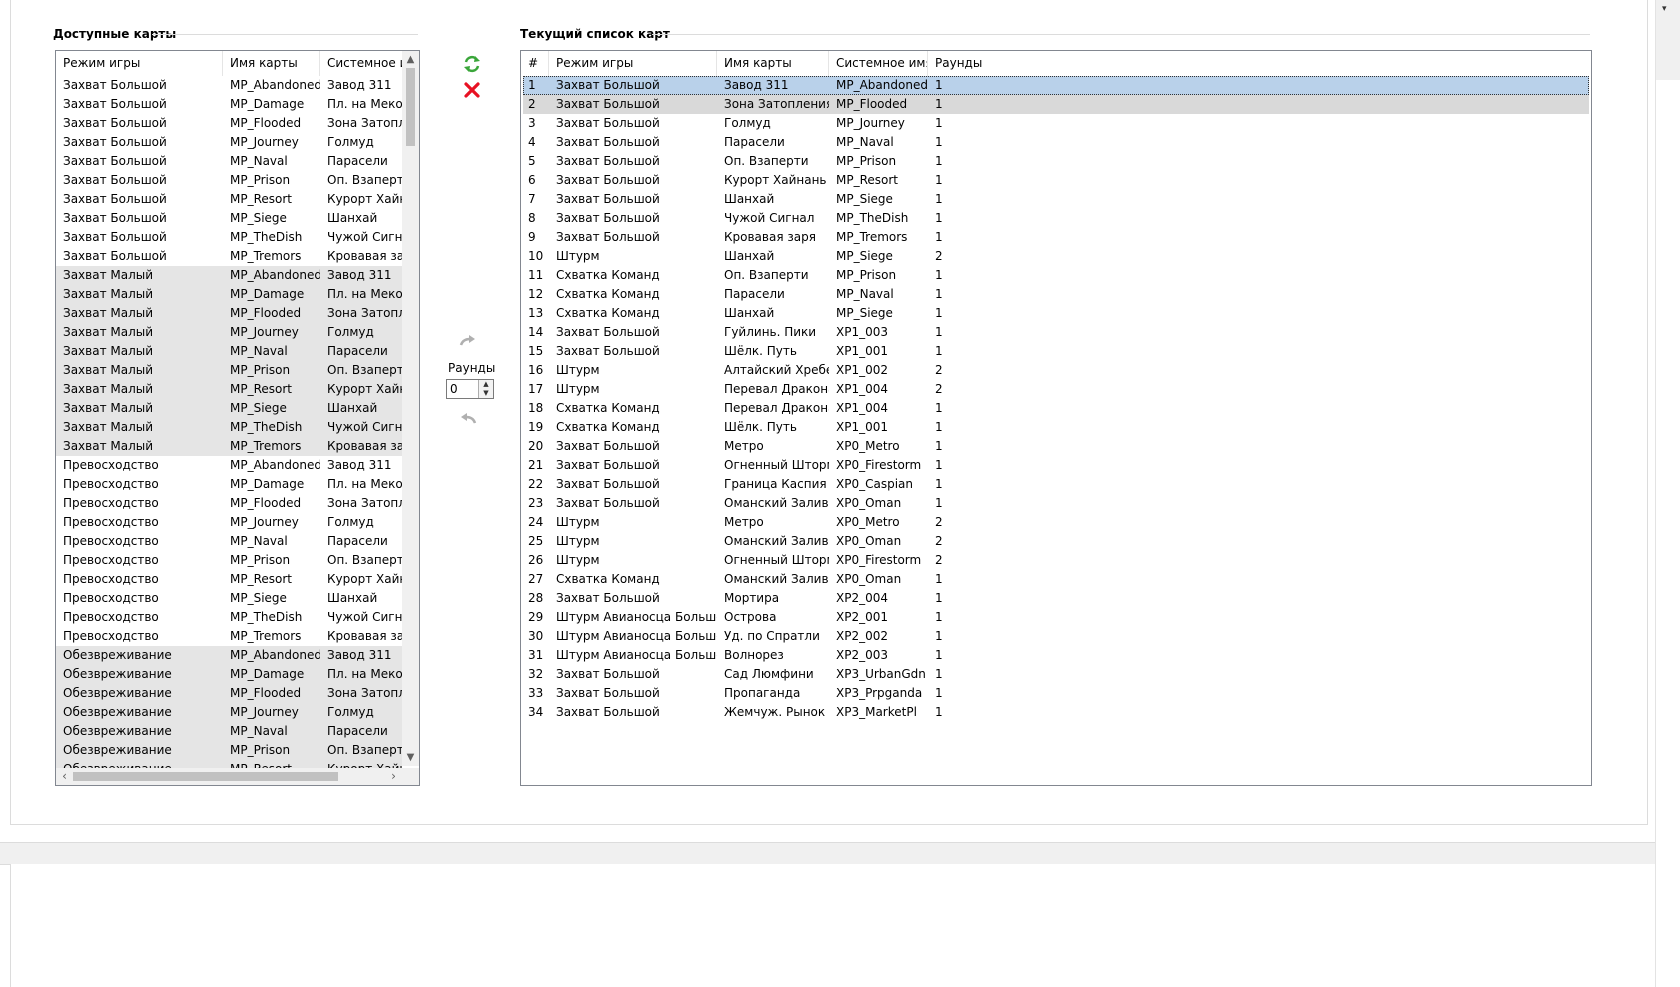 This screenshot has height=987, width=1680. What do you see at coordinates (1056, 389) in the screenshot?
I see `table-row: 17 Штурм Перевал Дракона XP1_004 2` at bounding box center [1056, 389].